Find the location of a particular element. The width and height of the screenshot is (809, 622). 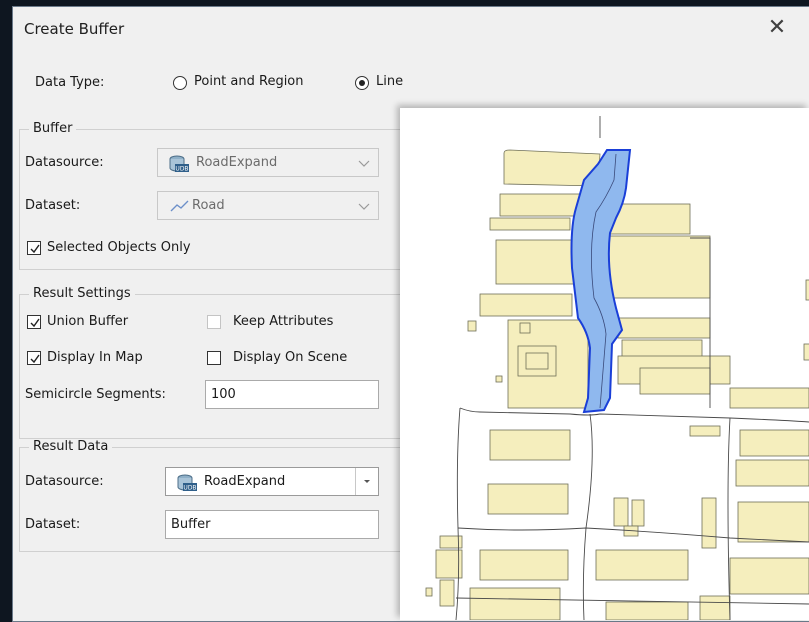

buffer-group-title: Buffer is located at coordinates (53, 128).